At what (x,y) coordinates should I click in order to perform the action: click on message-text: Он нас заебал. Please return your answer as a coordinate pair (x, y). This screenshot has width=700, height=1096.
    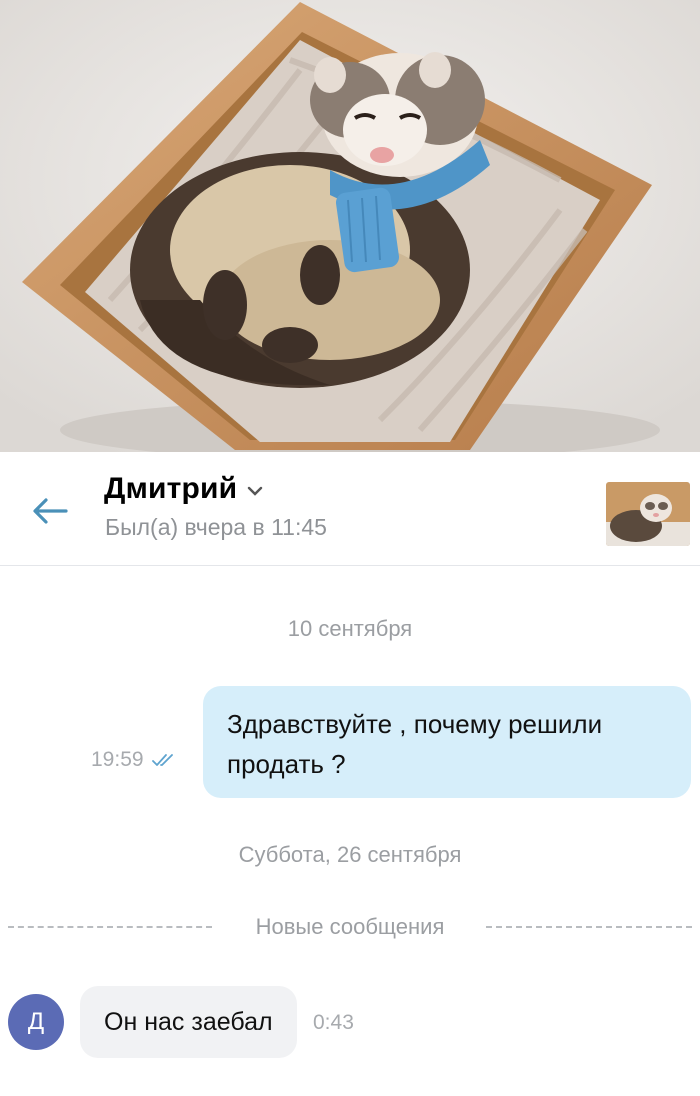
    Looking at the image, I should click on (188, 1021).